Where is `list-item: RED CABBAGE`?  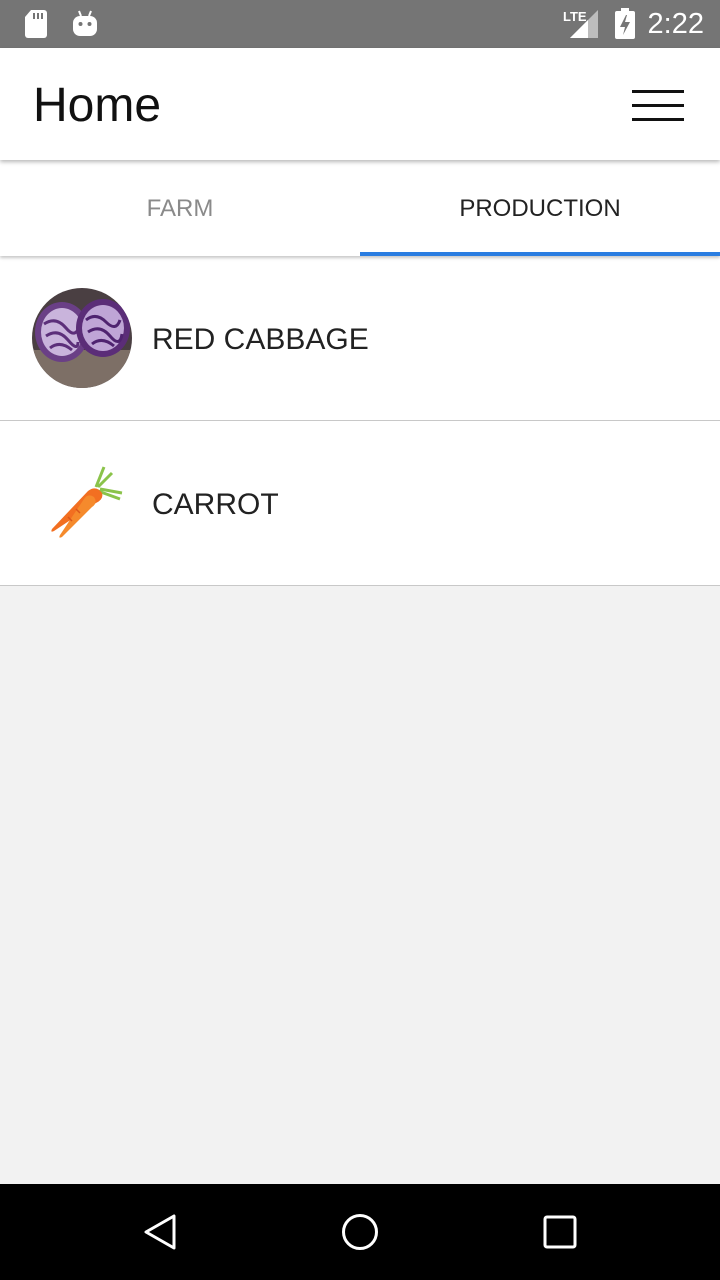 list-item: RED CABBAGE is located at coordinates (360, 338).